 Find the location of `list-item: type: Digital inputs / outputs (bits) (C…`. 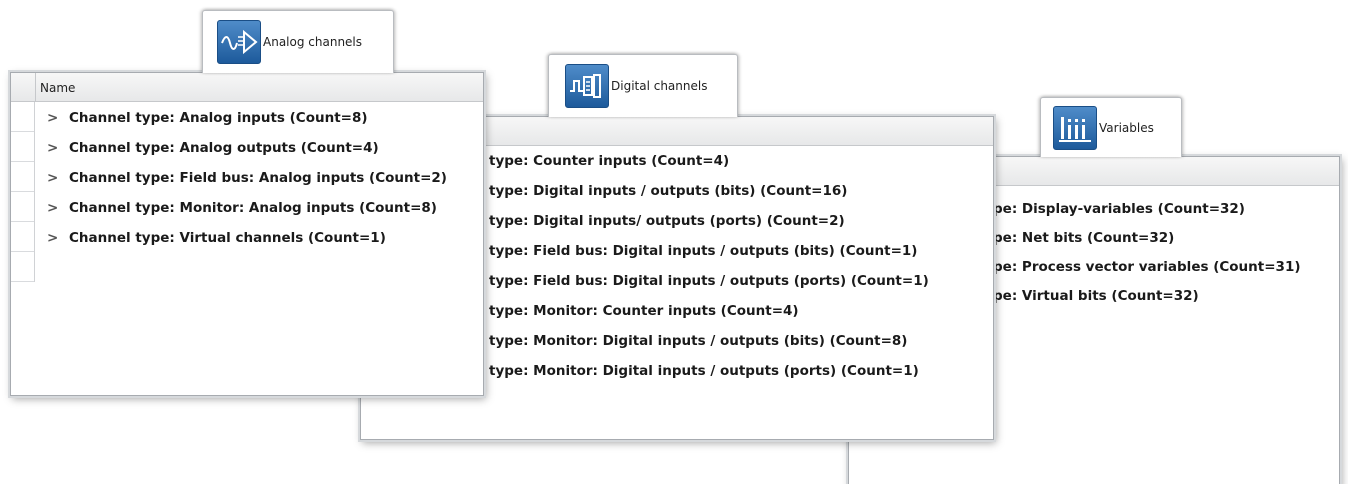

list-item: type: Digital inputs / outputs (bits) (C… is located at coordinates (668, 191).